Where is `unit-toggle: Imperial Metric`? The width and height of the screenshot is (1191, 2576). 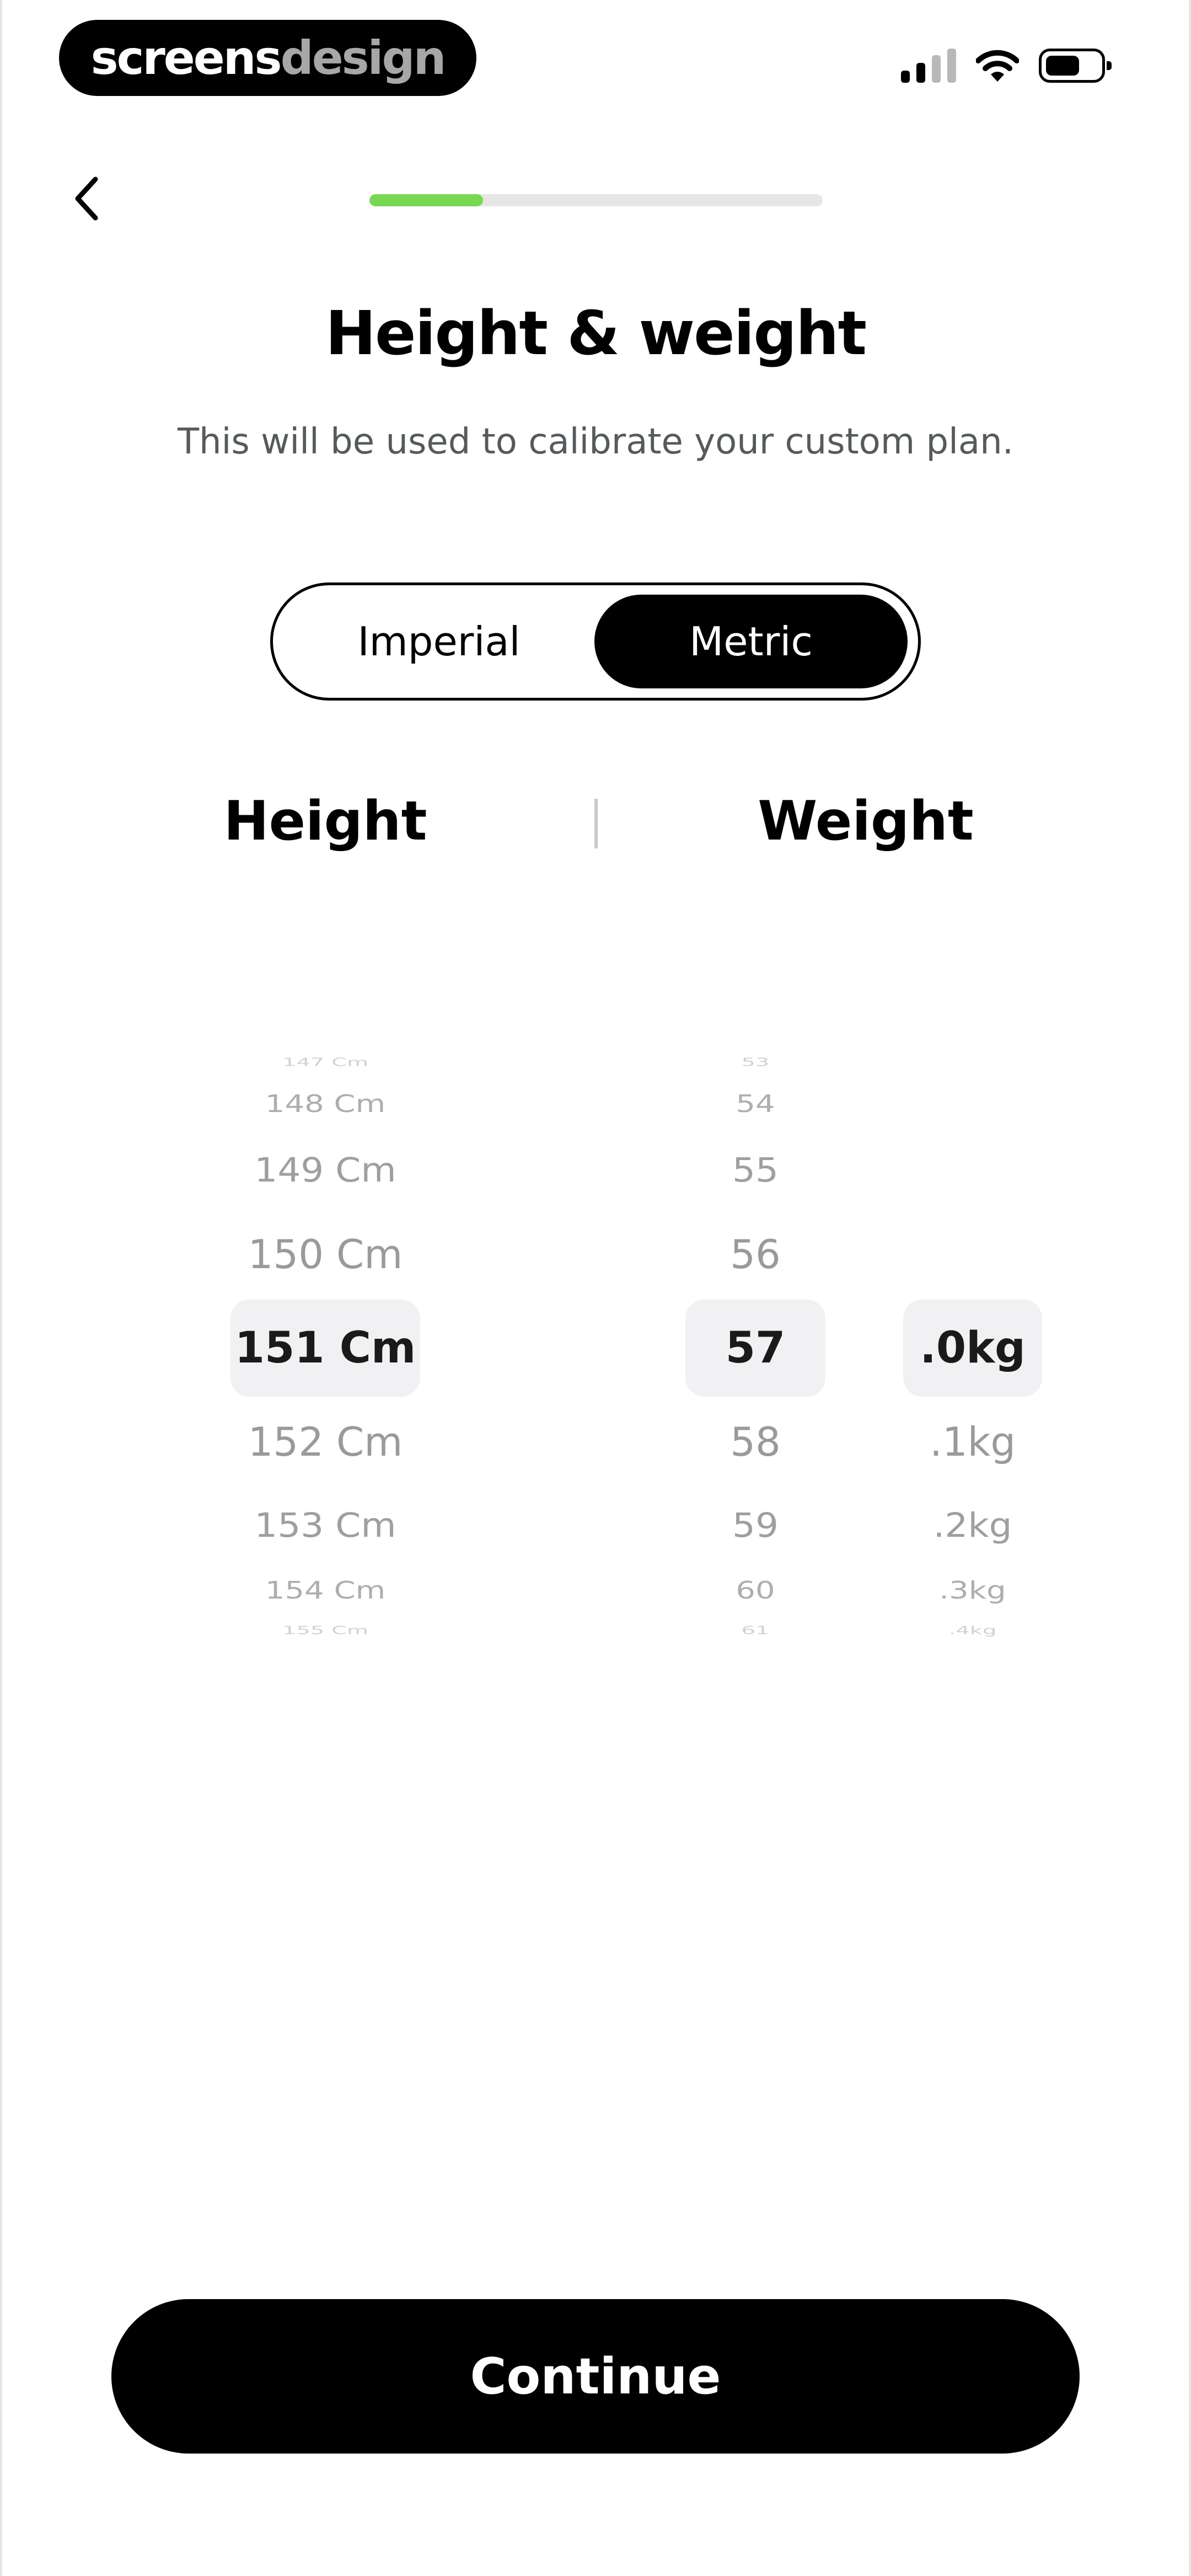
unit-toggle: Imperial Metric is located at coordinates (595, 641).